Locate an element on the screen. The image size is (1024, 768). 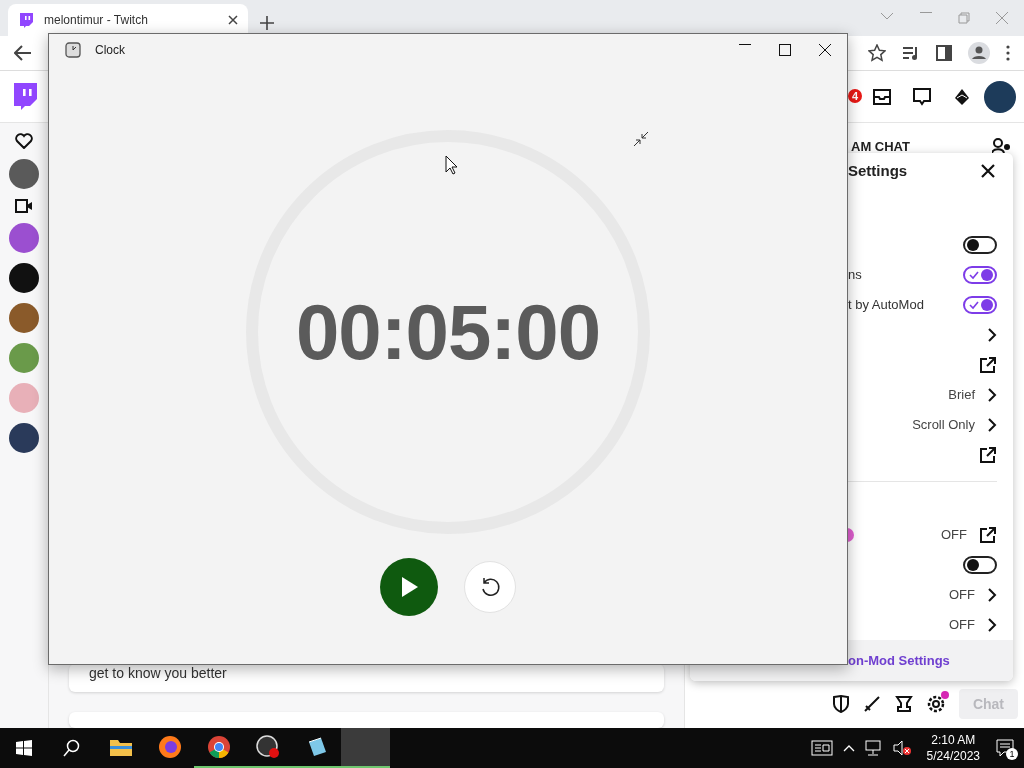
twitch-icon is located at coordinates (26, 20).